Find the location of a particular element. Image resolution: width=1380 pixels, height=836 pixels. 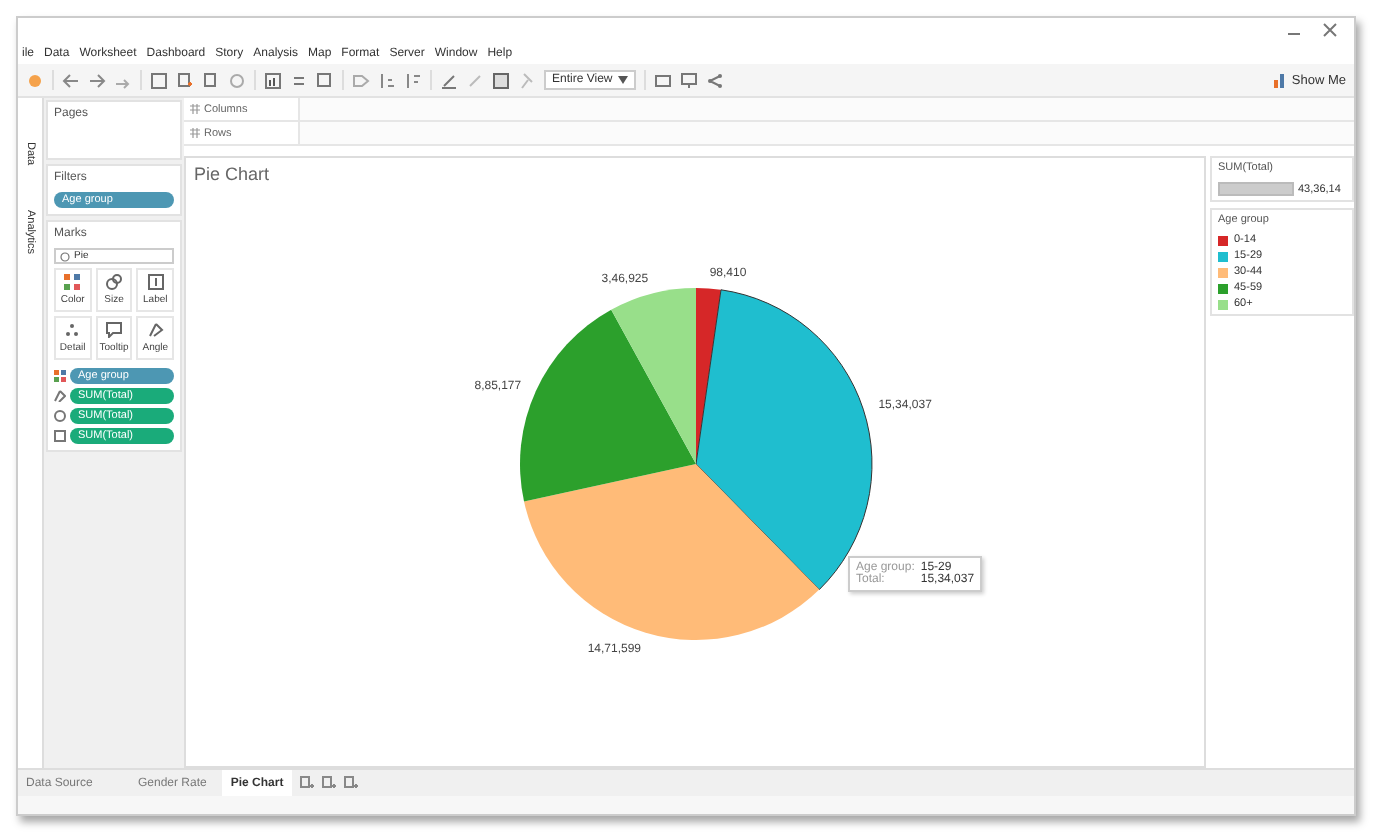

detail-icon is located at coordinates (72, 330).